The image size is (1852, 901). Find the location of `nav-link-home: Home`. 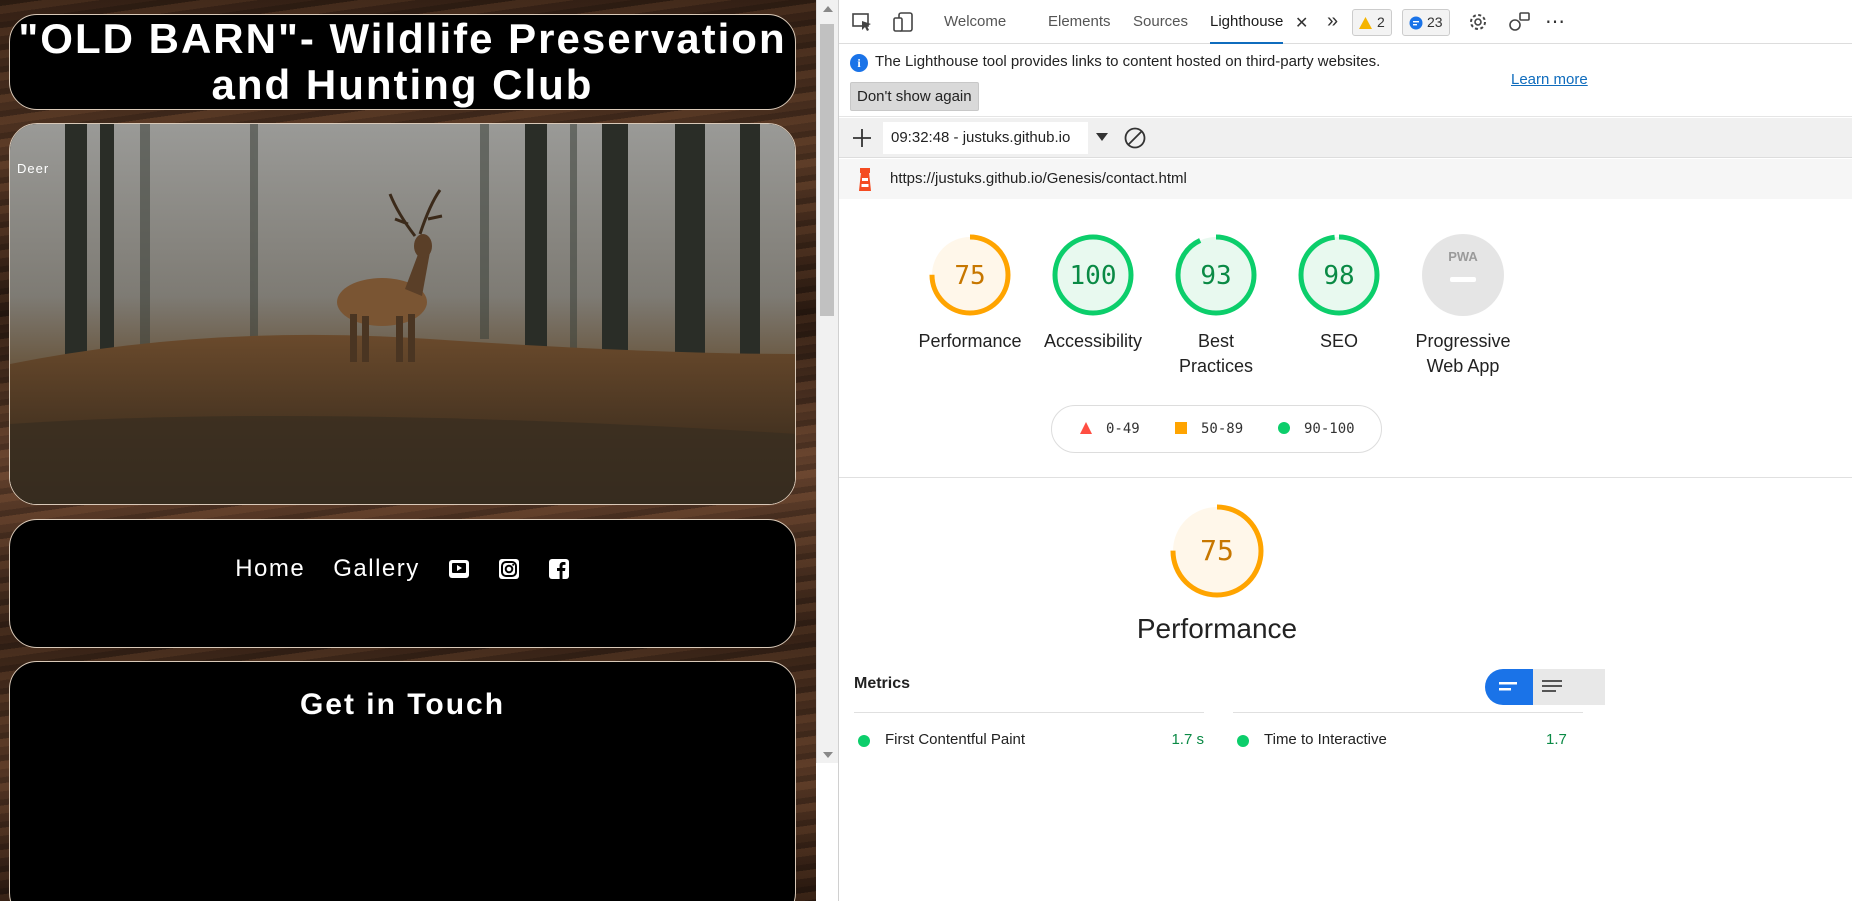

nav-link-home: Home is located at coordinates (270, 569).